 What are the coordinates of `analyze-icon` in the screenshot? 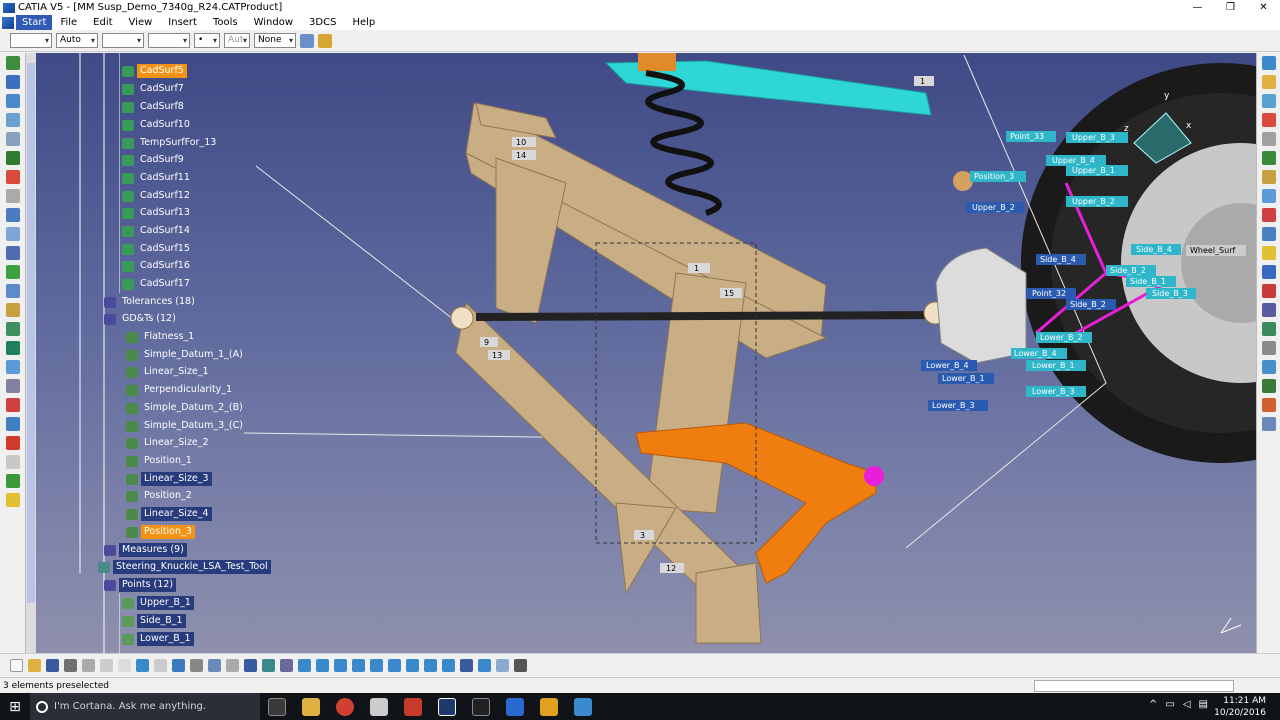 It's located at (1268, 196).